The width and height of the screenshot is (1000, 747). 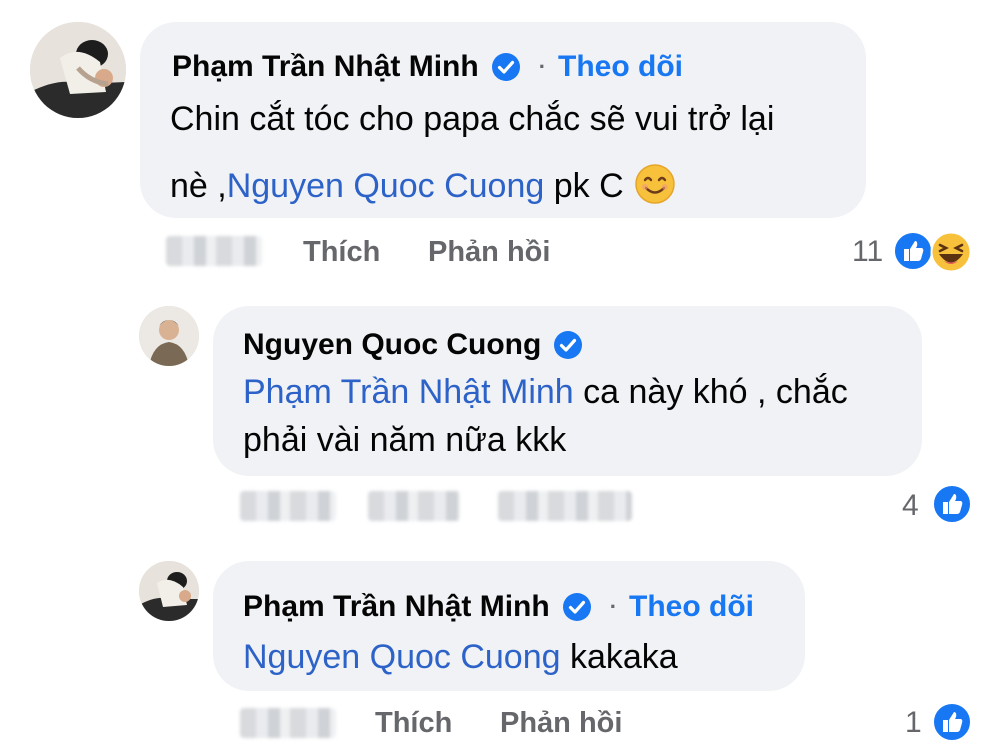 What do you see at coordinates (913, 723) in the screenshot?
I see `reaction-count: 1` at bounding box center [913, 723].